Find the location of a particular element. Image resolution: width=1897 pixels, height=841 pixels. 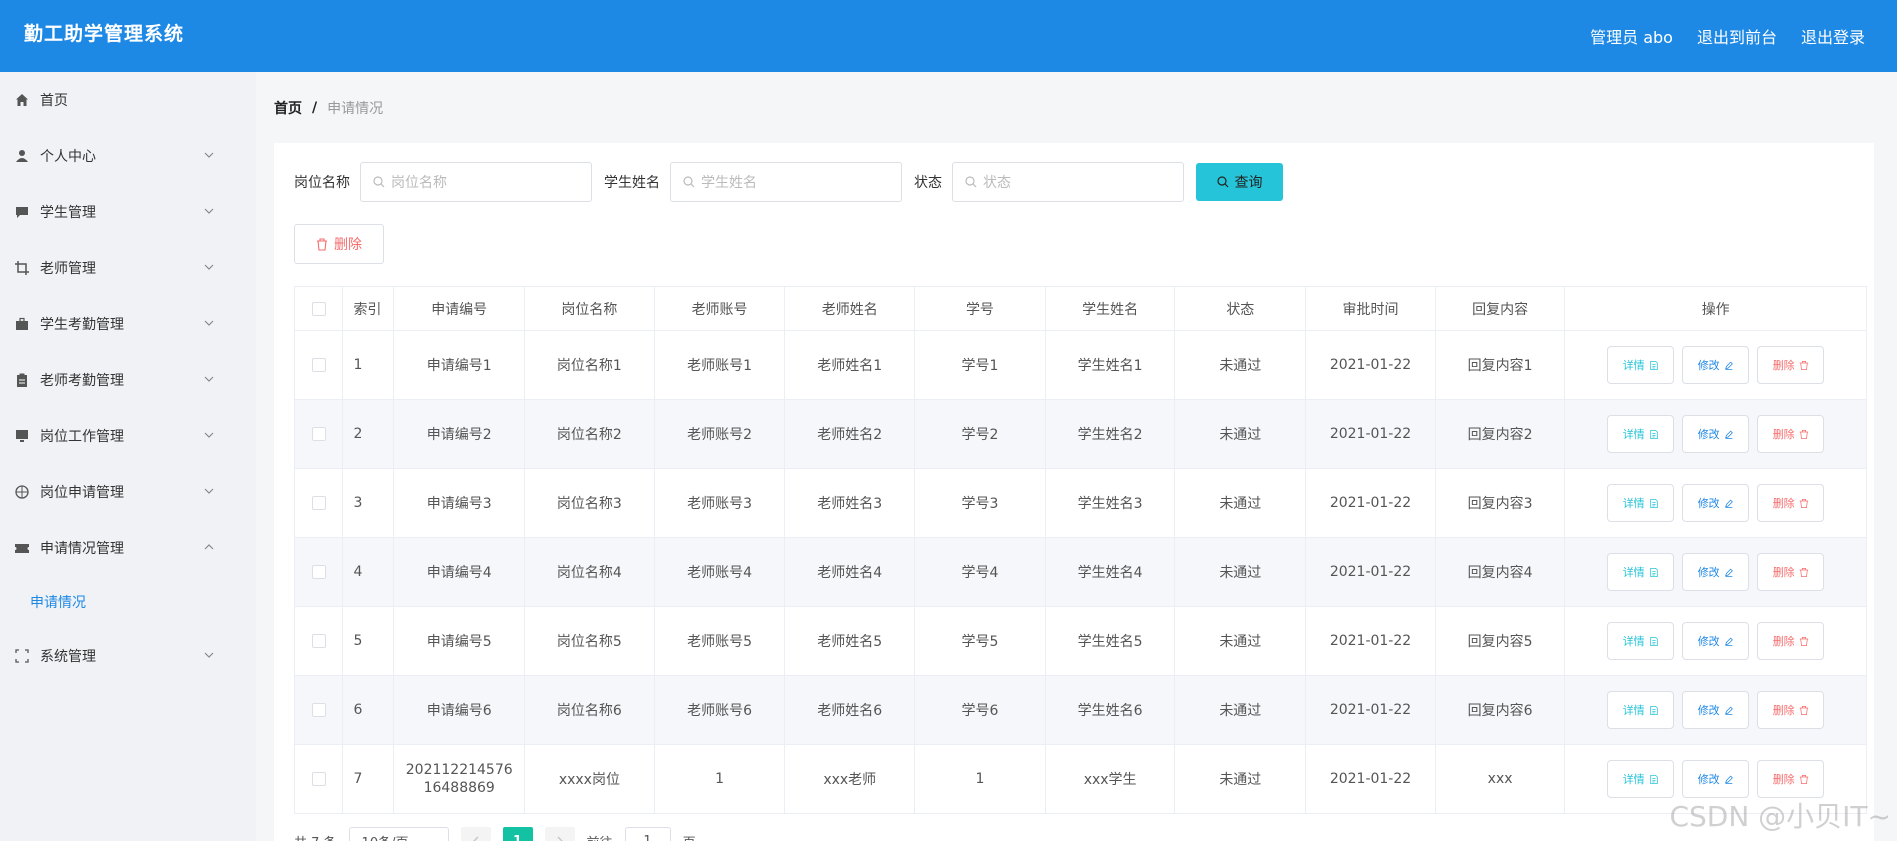

job-name-input: 岗位名称 is located at coordinates (476, 182).